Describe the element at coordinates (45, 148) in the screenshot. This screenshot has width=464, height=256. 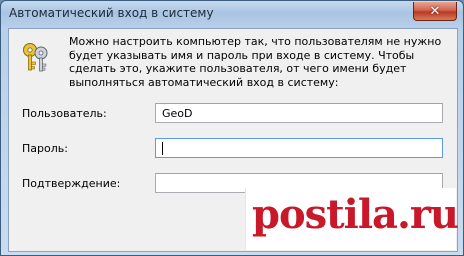
I see `password-label: Пароль:` at that location.